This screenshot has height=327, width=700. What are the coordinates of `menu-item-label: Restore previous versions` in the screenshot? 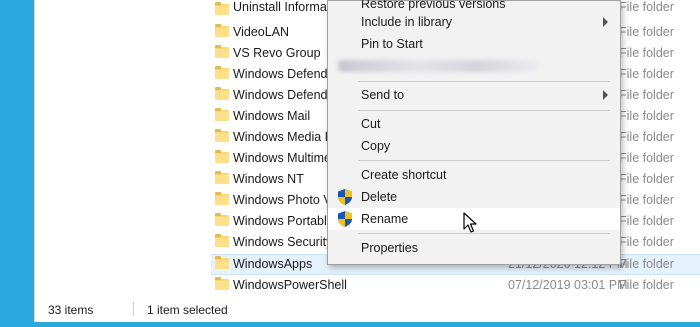 It's located at (433, 5).